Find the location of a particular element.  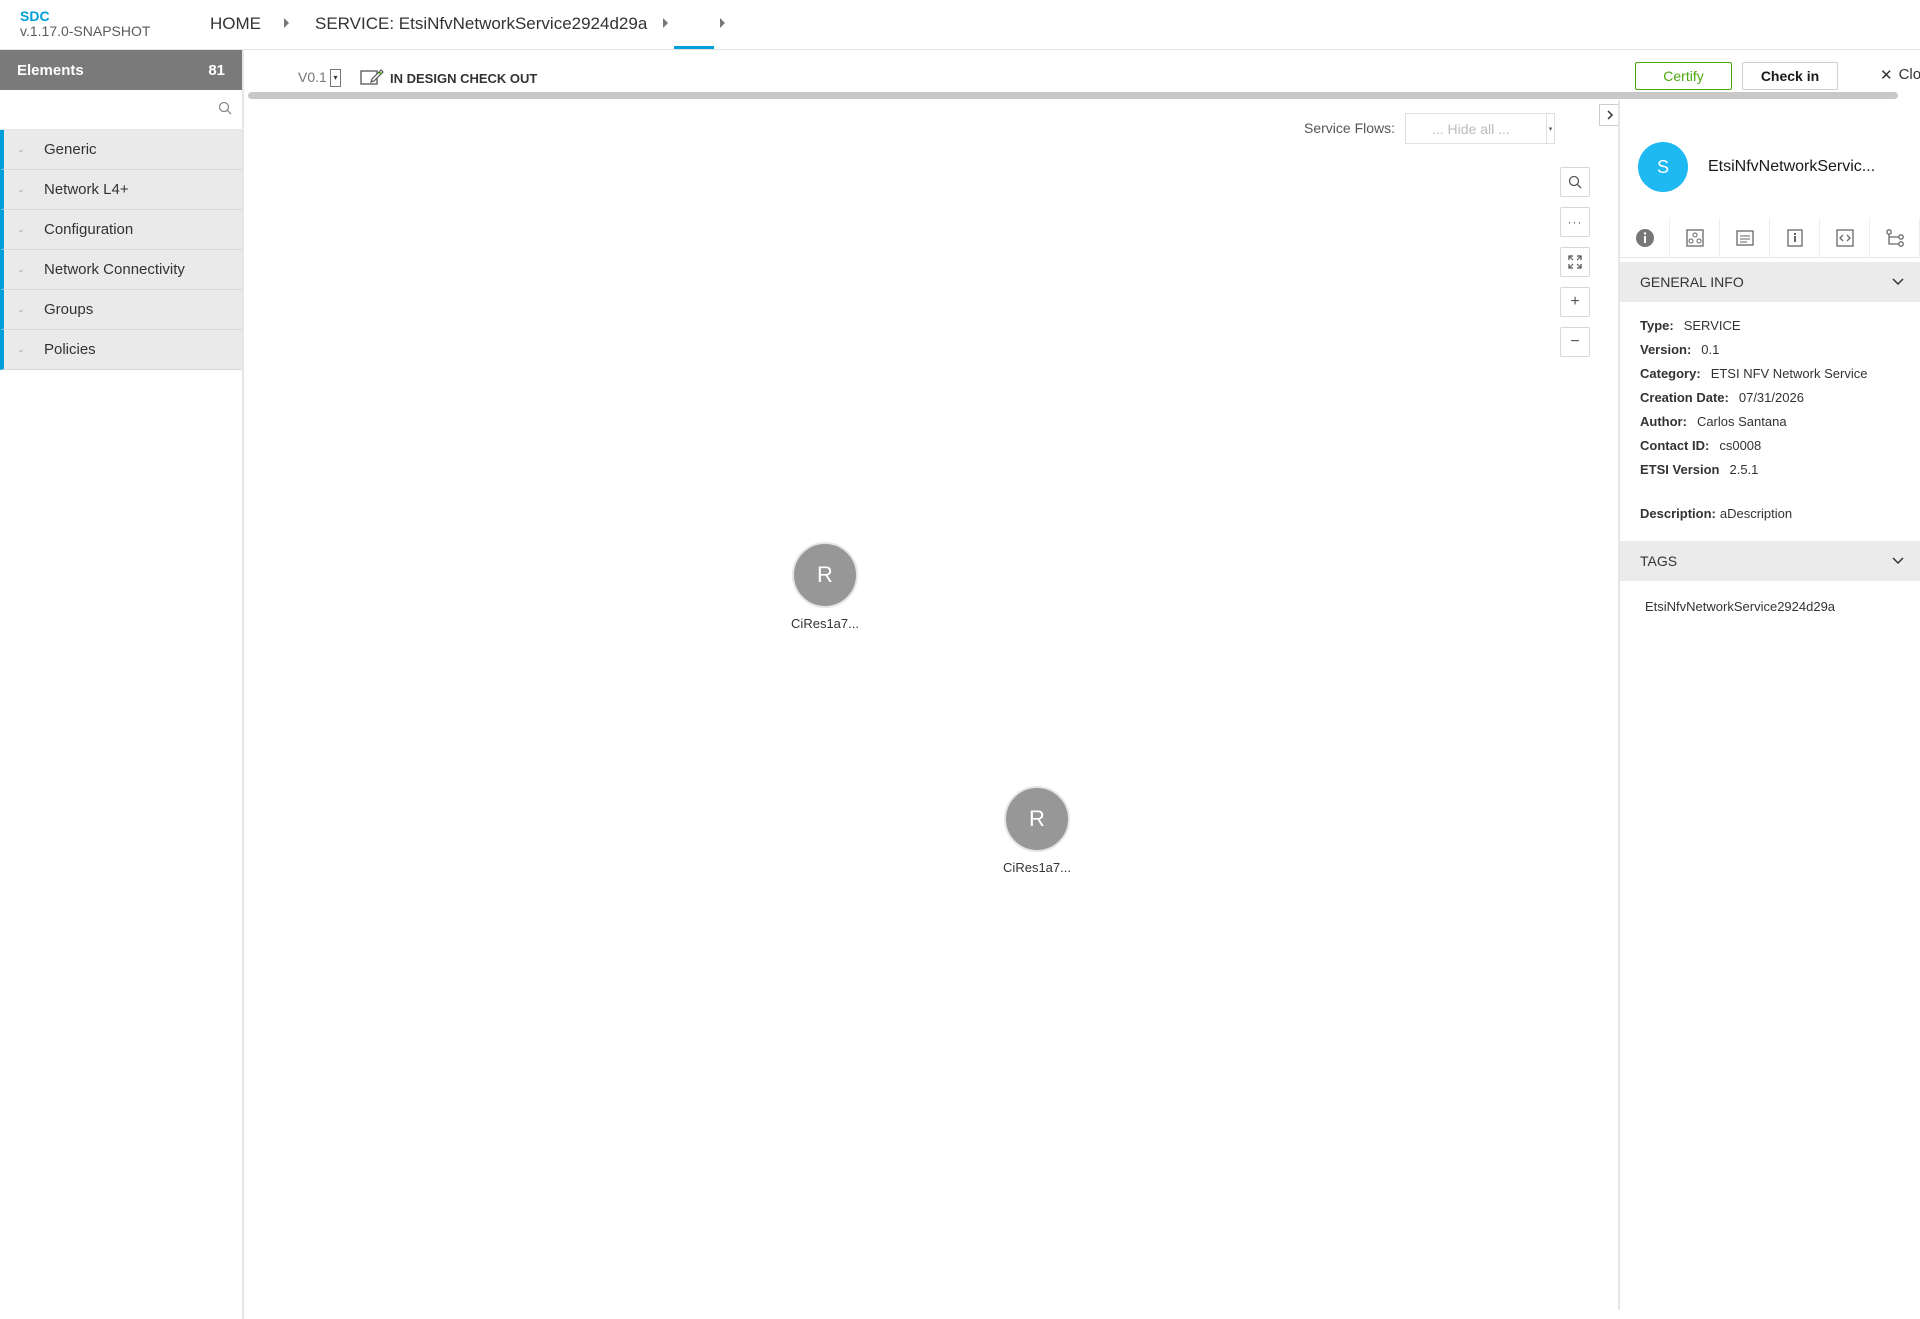

canvas-search-button is located at coordinates (1575, 182).